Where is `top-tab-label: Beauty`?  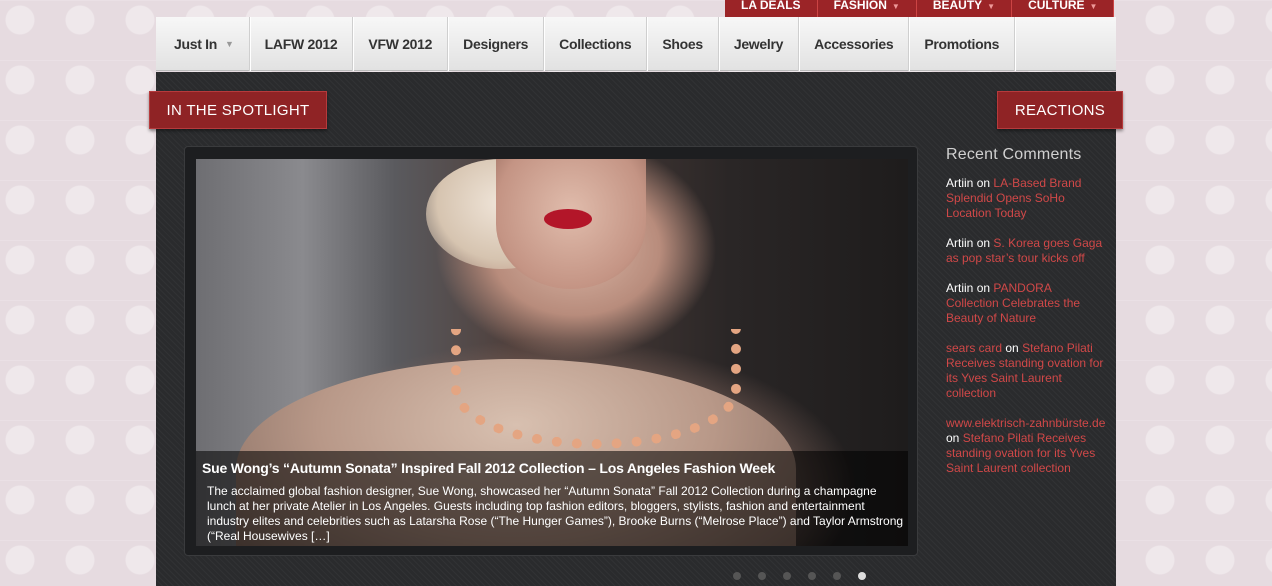 top-tab-label: Beauty is located at coordinates (957, 6).